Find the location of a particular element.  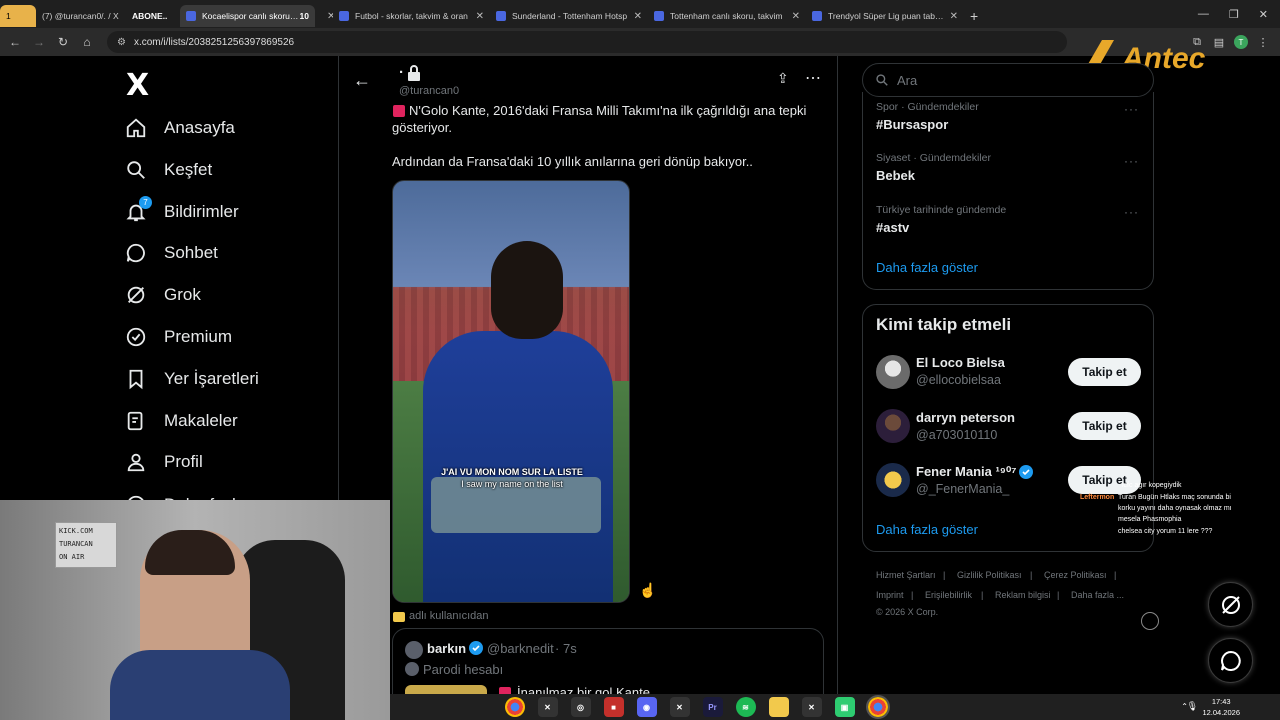

footer-link: Hizmet Şartları is located at coordinates (906, 575).